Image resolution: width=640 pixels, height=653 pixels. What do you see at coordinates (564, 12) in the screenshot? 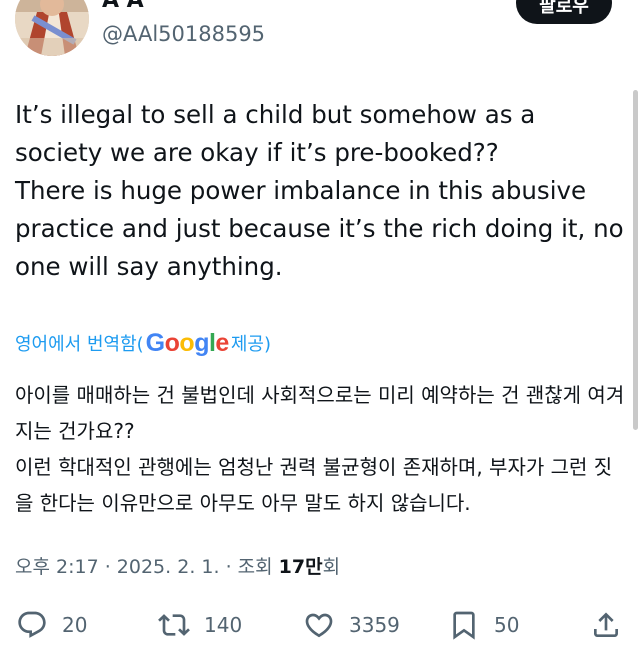
I see `follow-button: 팔로우` at bounding box center [564, 12].